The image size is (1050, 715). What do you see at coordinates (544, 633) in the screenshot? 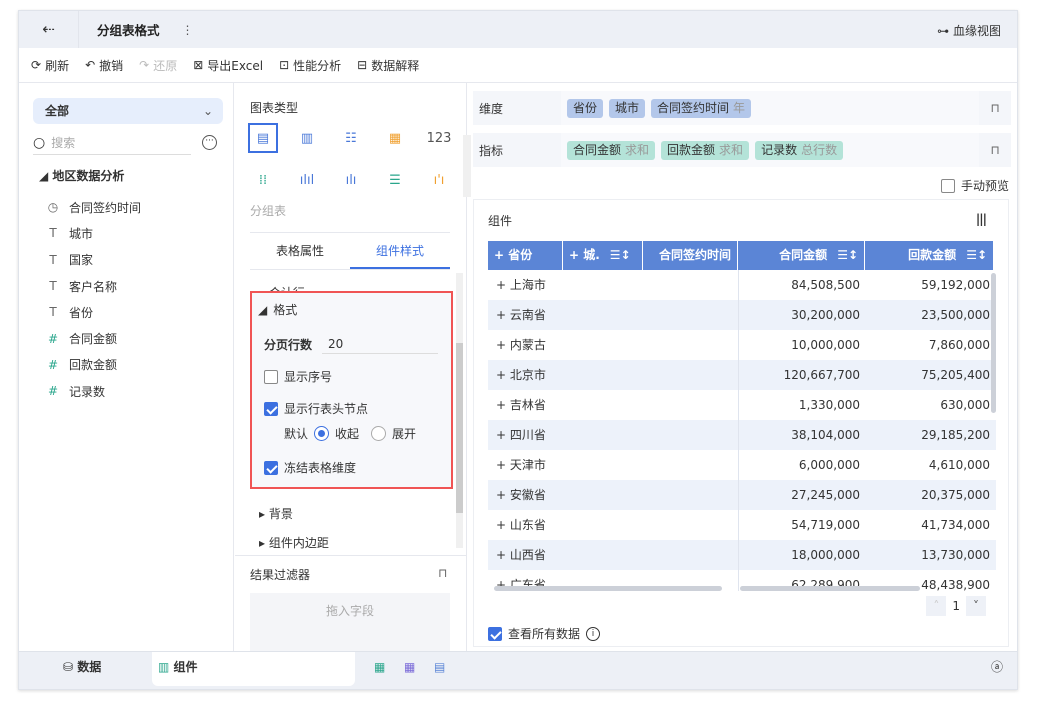
I see `view-all-data-checkbox: 查看所有数据 i` at bounding box center [544, 633].